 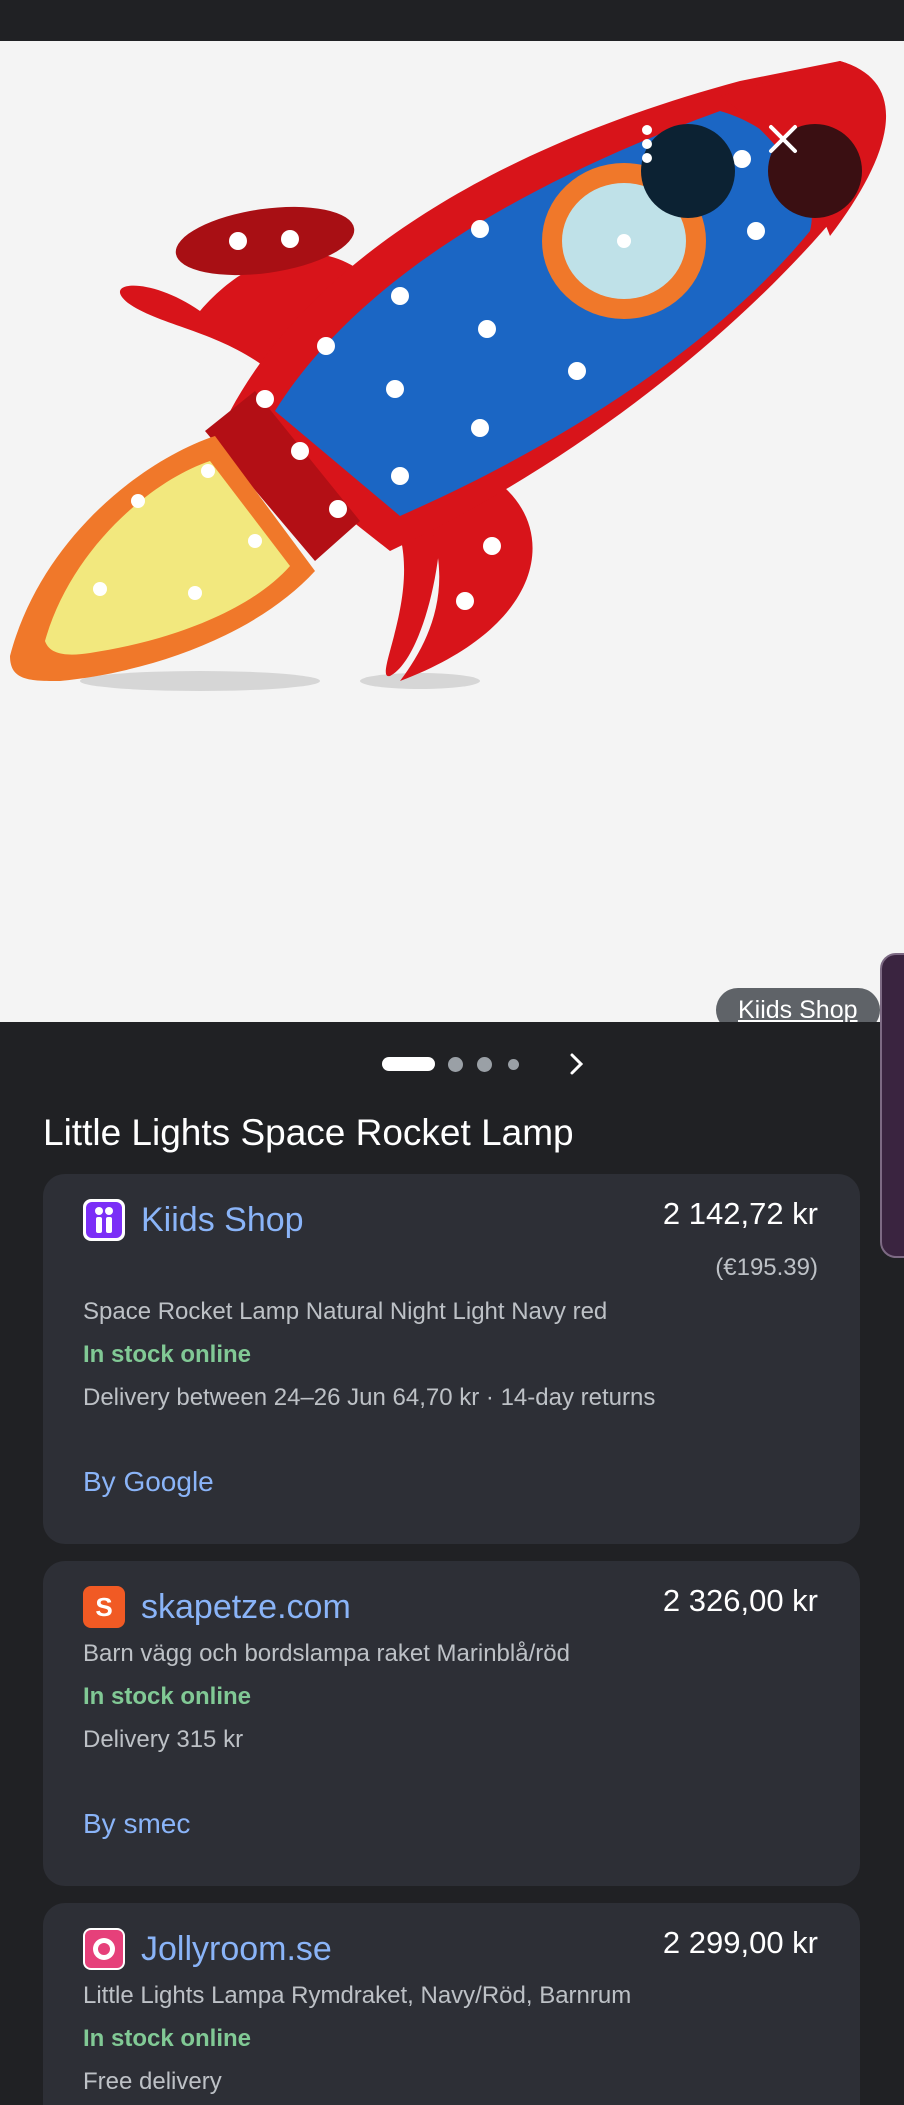 What do you see at coordinates (688, 171) in the screenshot?
I see `more-options-button` at bounding box center [688, 171].